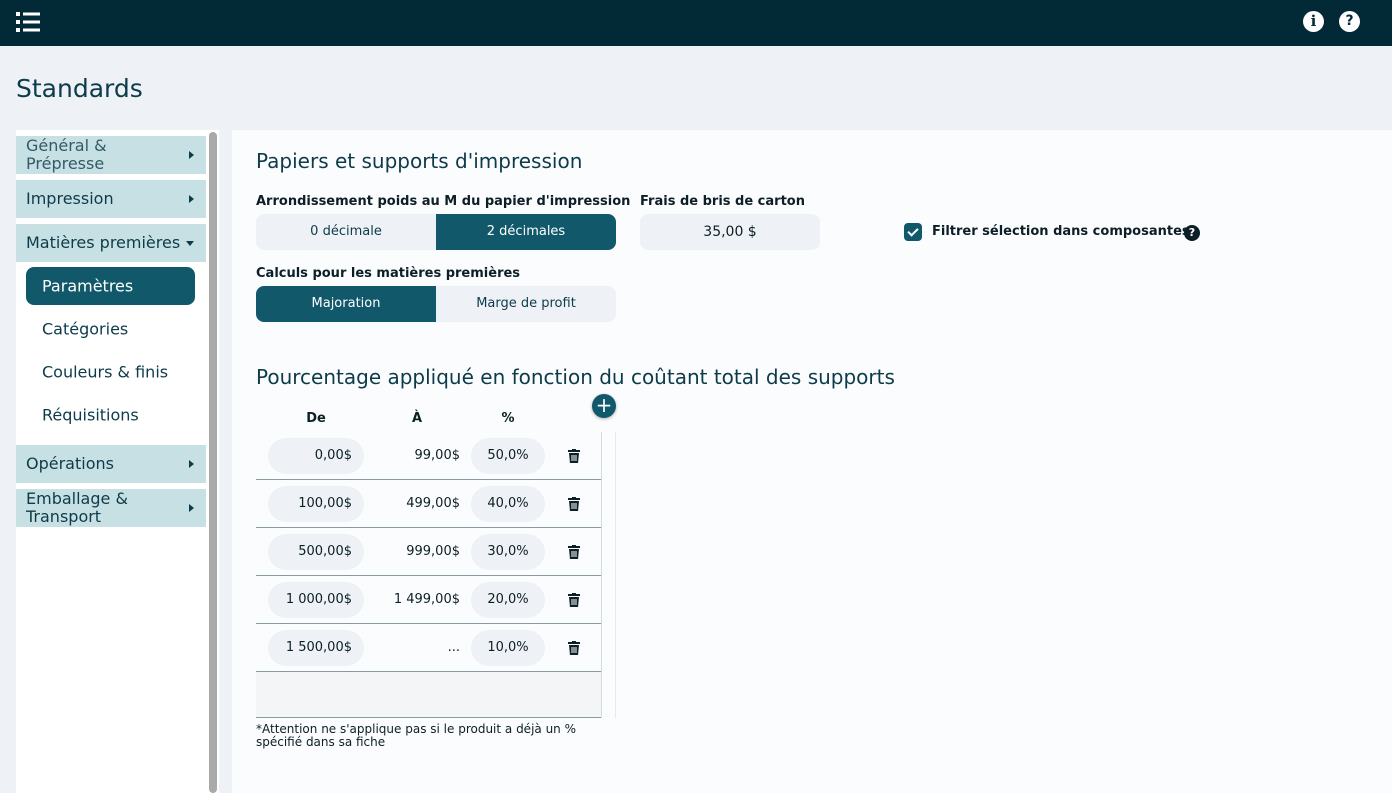 This screenshot has height=793, width=1392. I want to click on rounding-toggle: 0 décimale 2 décimales, so click(436, 232).